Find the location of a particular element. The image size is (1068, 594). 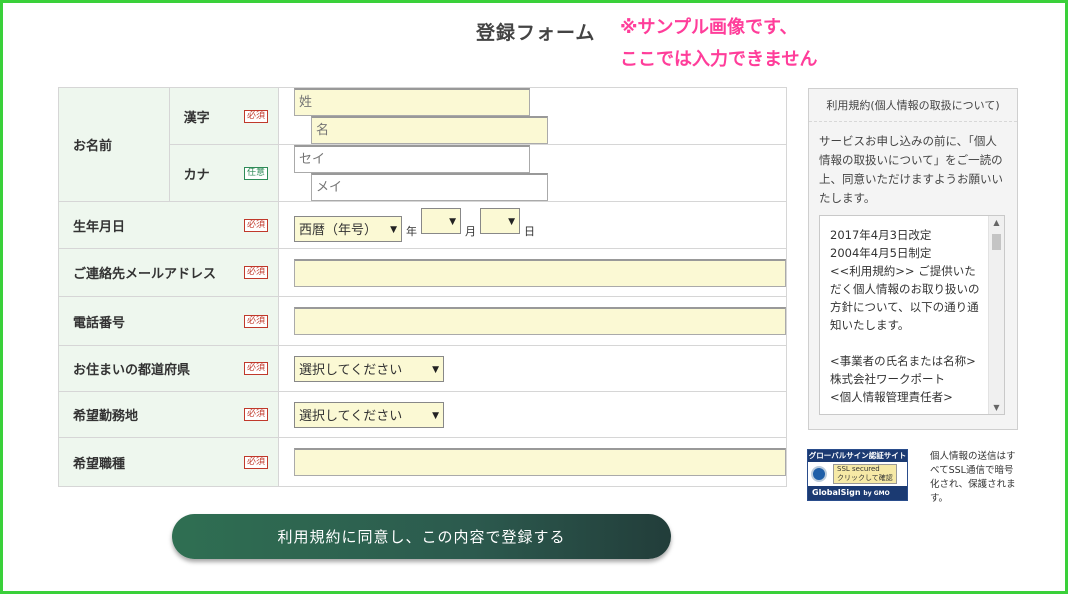

prefecture-label: お住まいの都道府県 is located at coordinates (132, 370).